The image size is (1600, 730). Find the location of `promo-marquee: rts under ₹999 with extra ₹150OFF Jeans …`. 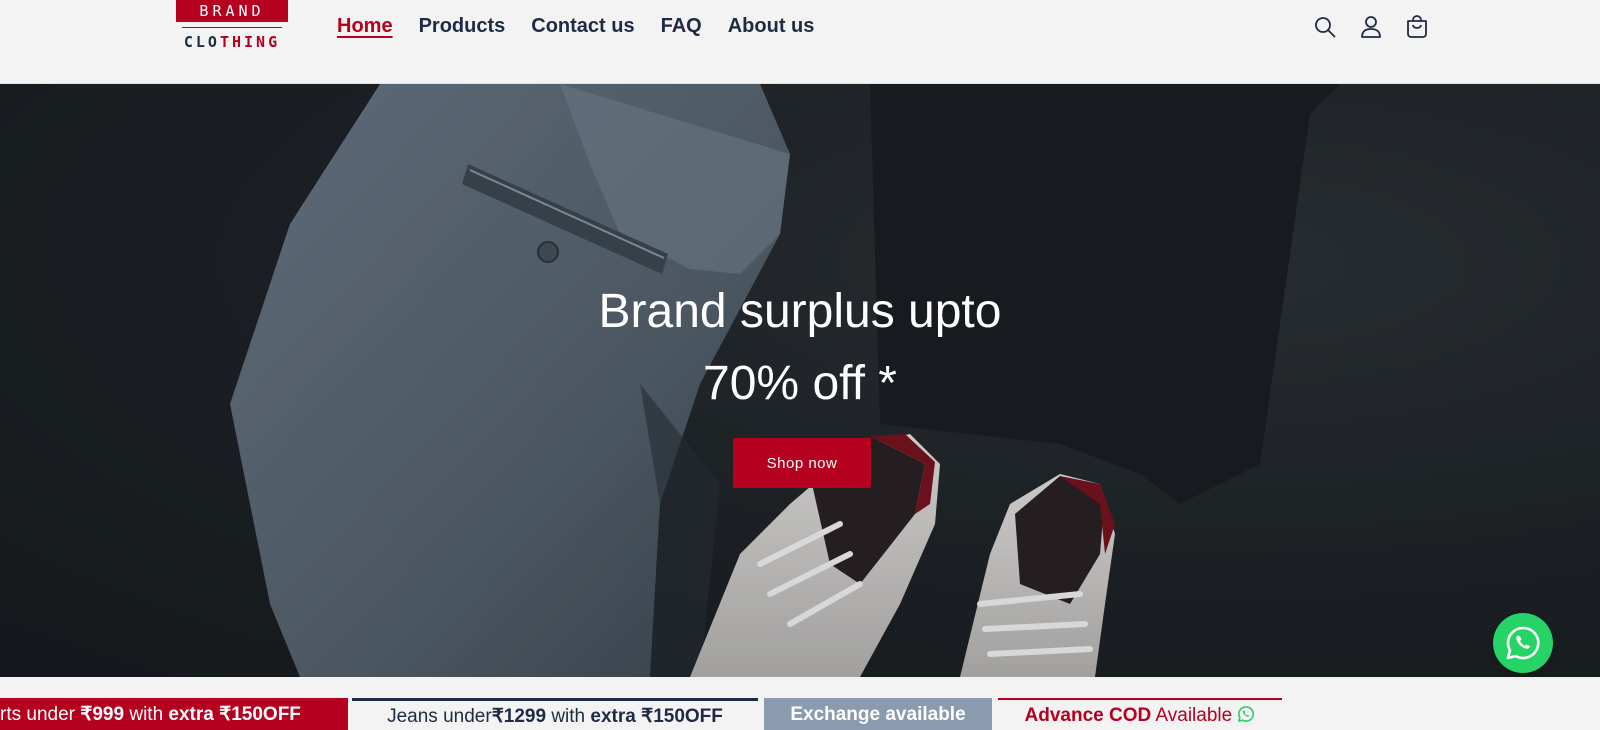

promo-marquee: rts under ₹999 with extra ₹150OFF Jeans … is located at coordinates (800, 714).